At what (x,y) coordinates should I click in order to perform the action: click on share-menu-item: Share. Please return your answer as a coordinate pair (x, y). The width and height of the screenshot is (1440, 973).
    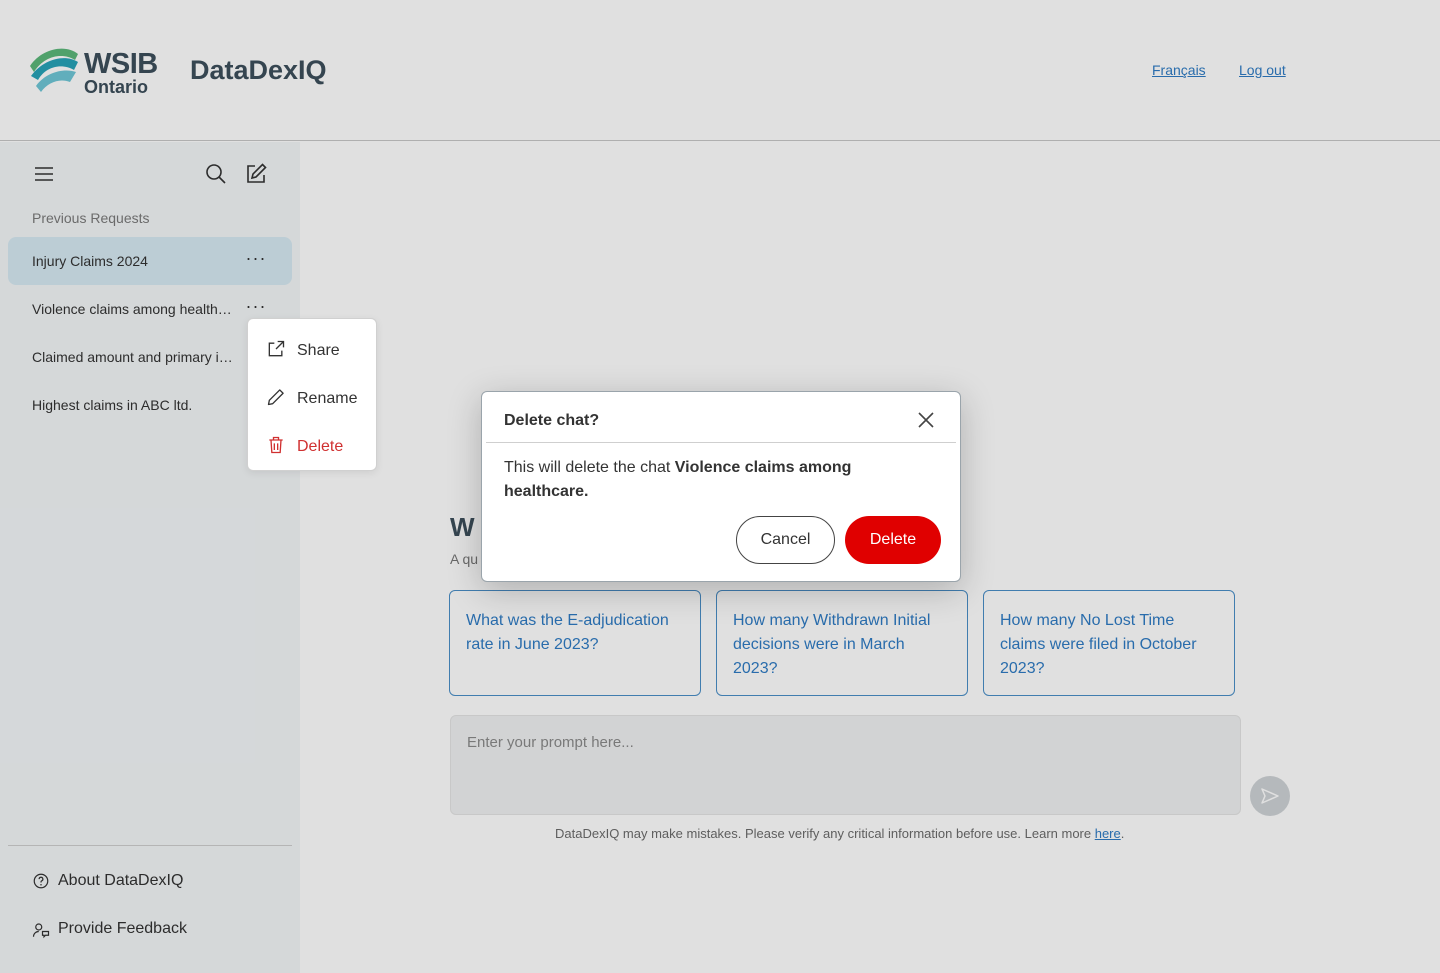
    Looking at the image, I should click on (313, 347).